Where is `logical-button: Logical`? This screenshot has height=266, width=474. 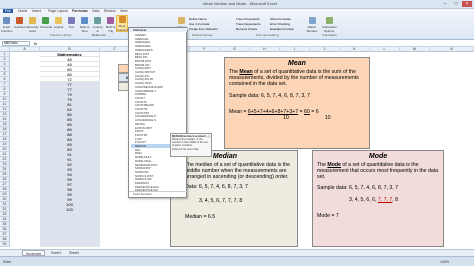
logical-button: Logical is located at coordinates (58, 23).